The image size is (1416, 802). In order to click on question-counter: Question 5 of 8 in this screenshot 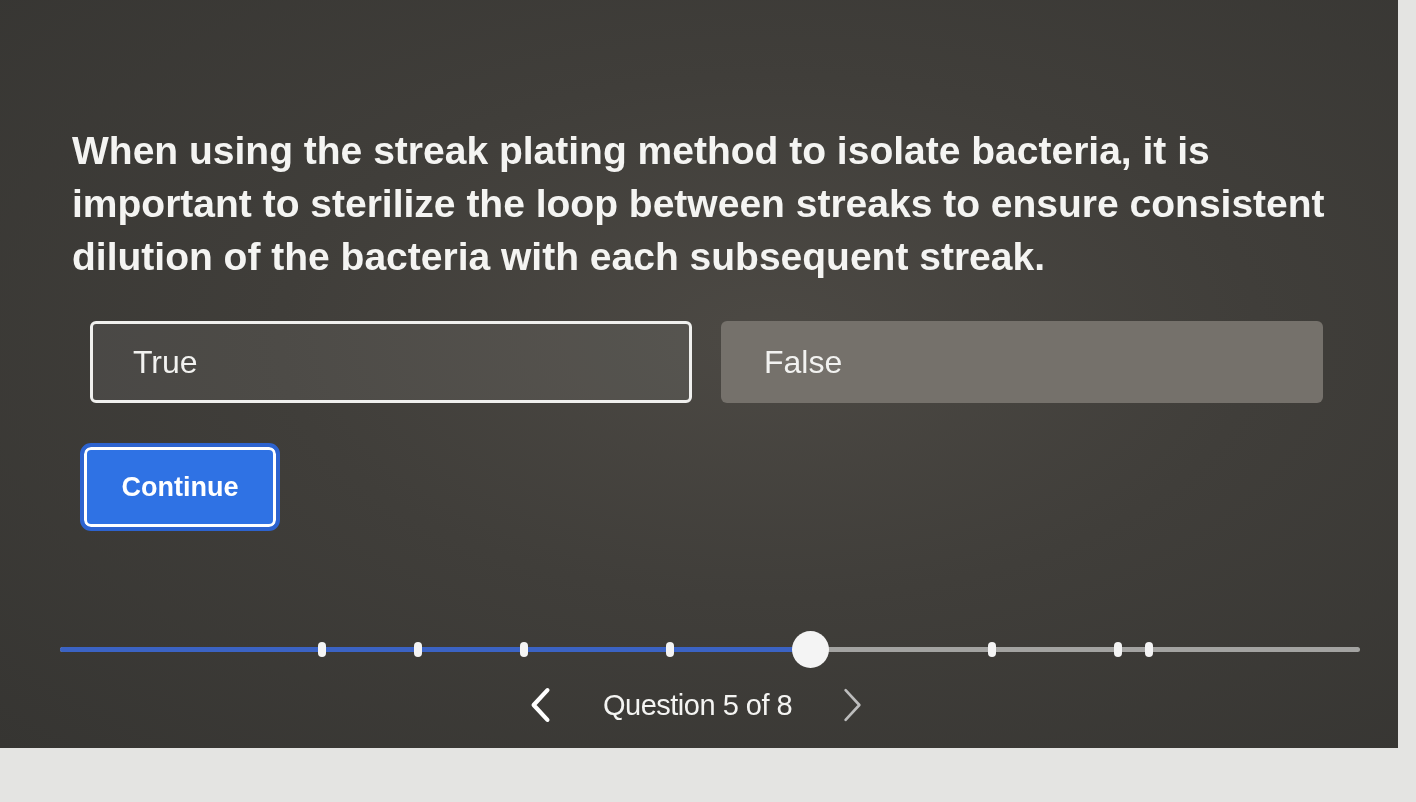, I will do `click(698, 705)`.